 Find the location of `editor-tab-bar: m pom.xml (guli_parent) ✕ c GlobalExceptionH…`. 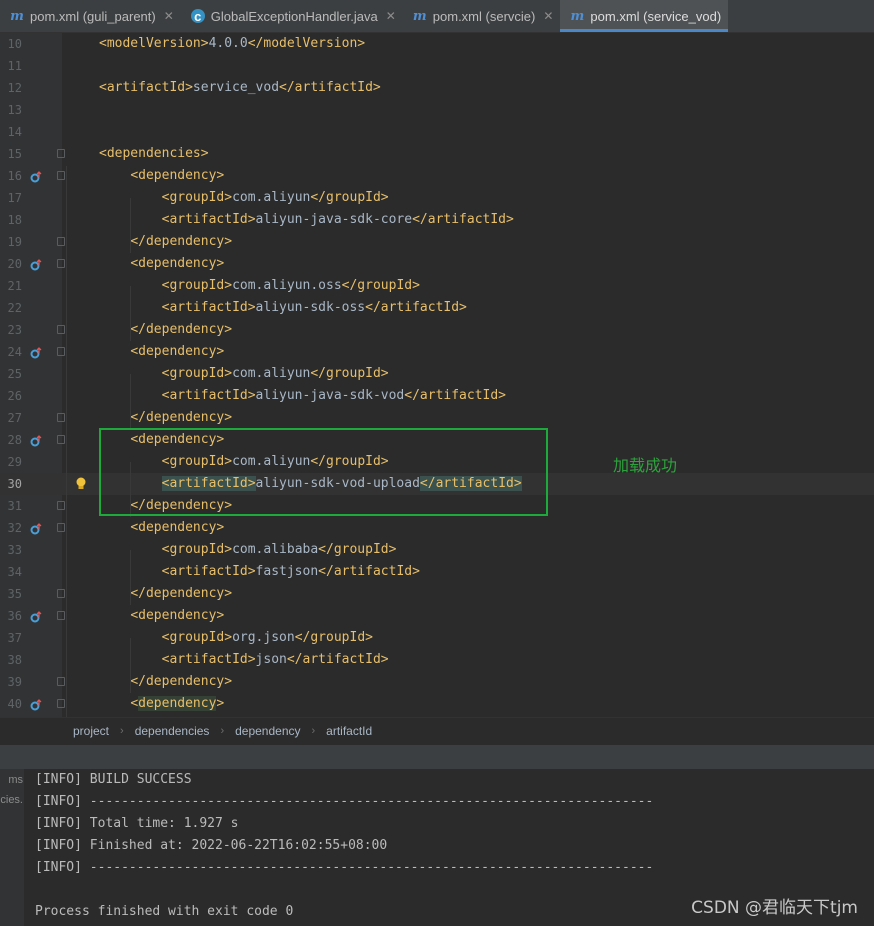

editor-tab-bar: m pom.xml (guli_parent) ✕ c GlobalExceptionH… is located at coordinates (437, 16).